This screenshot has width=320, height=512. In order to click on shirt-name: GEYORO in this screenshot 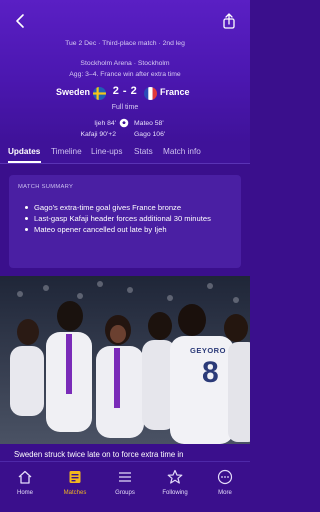, I will do `click(208, 350)`.